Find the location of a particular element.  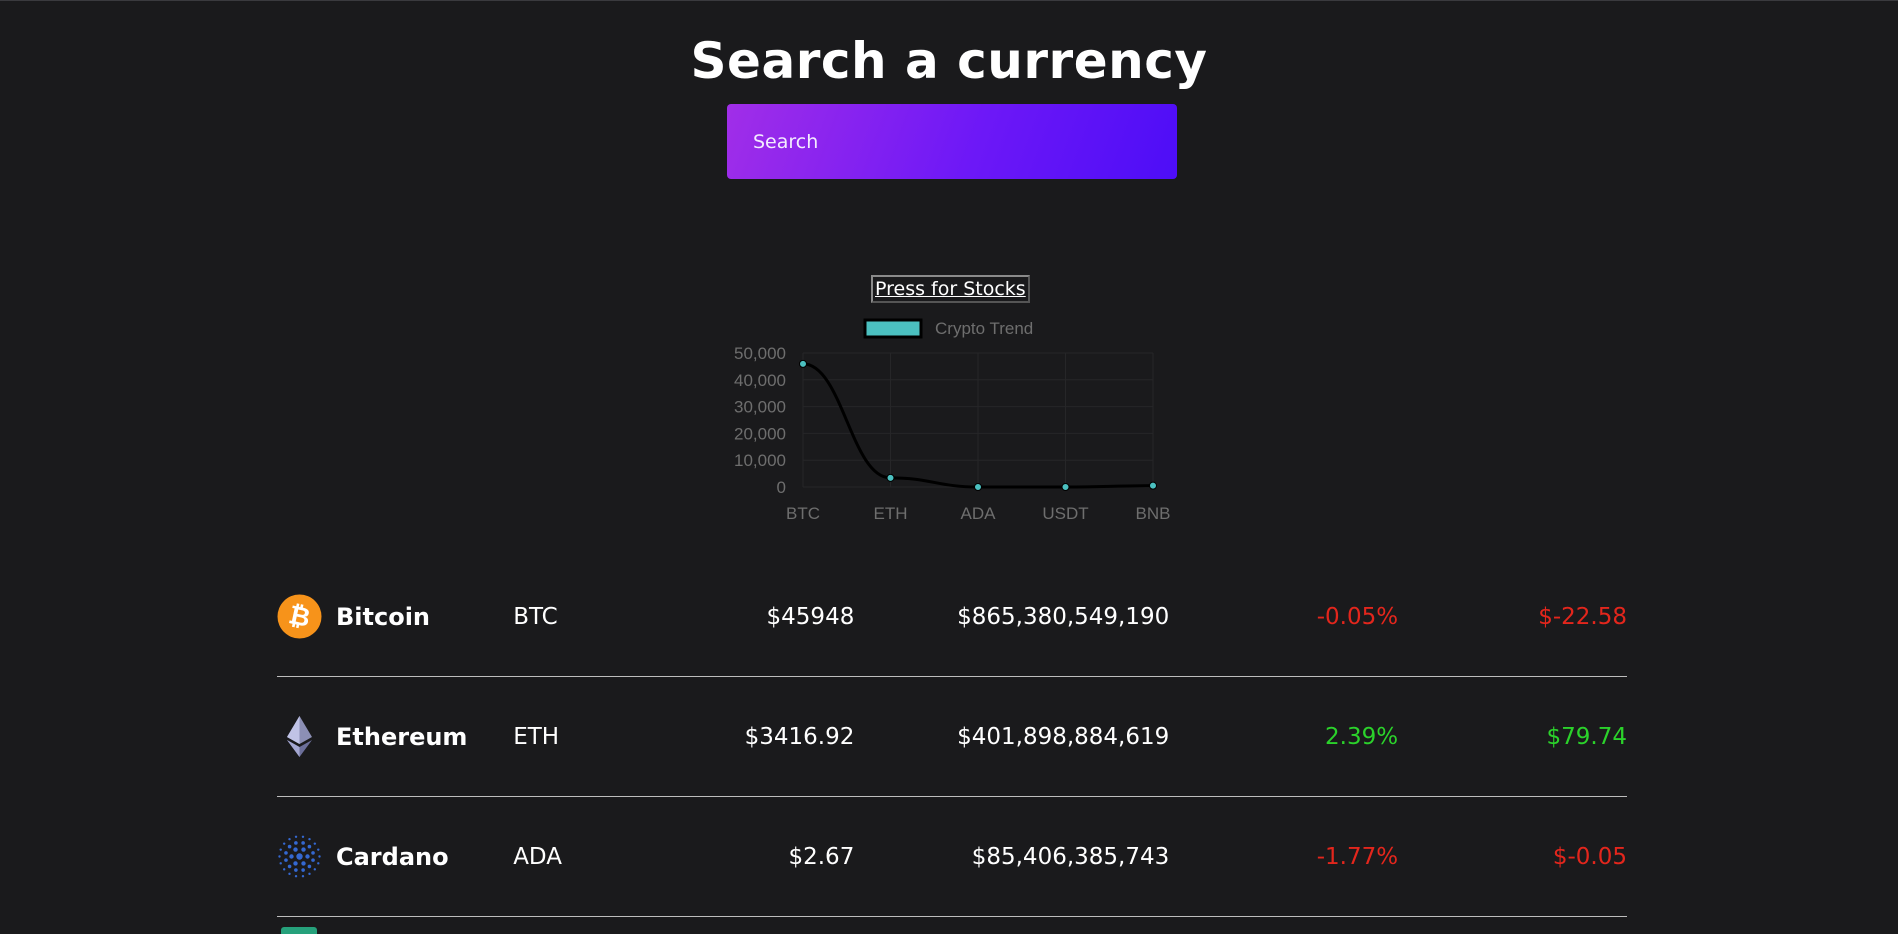

ethereum-icon is located at coordinates (299, 736).